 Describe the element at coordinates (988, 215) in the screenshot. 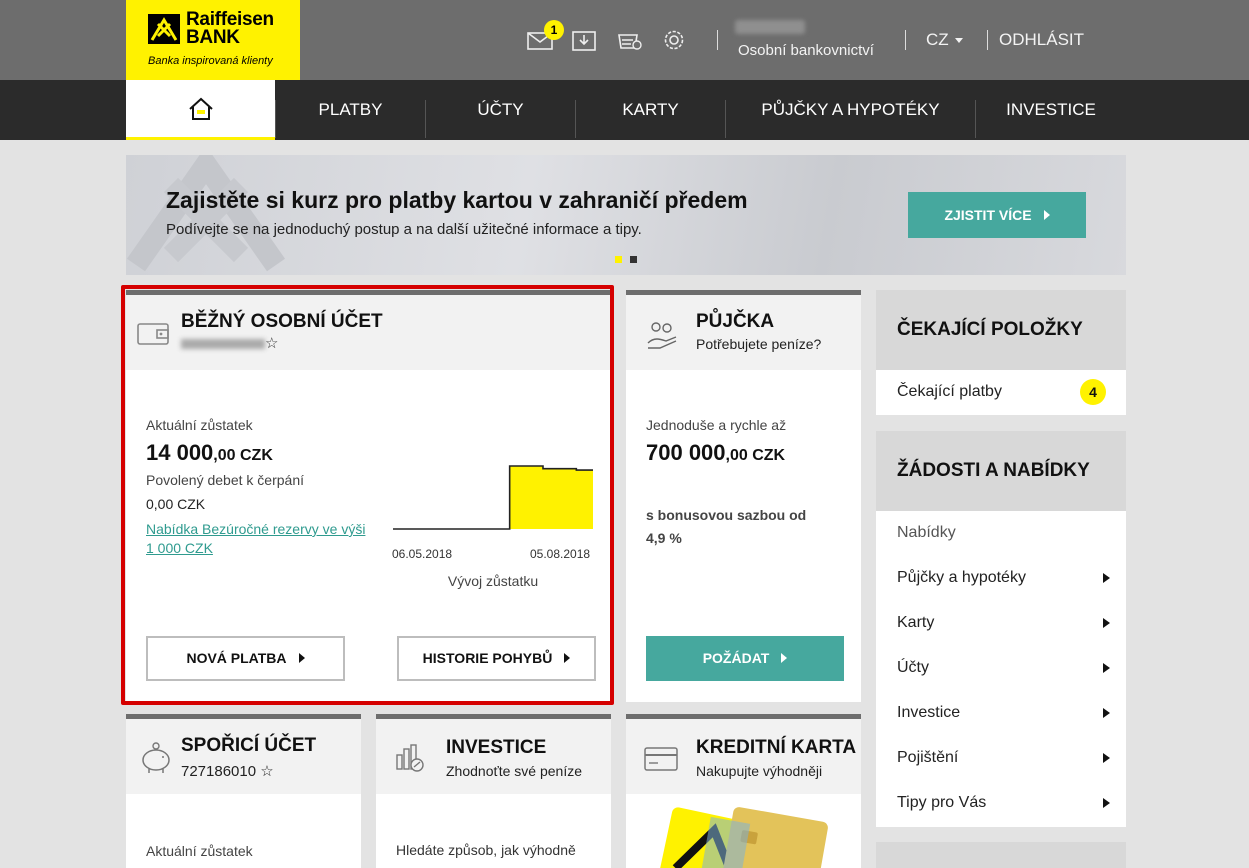

I see `banner-cta-label: ZJISTIT VÍCE` at that location.